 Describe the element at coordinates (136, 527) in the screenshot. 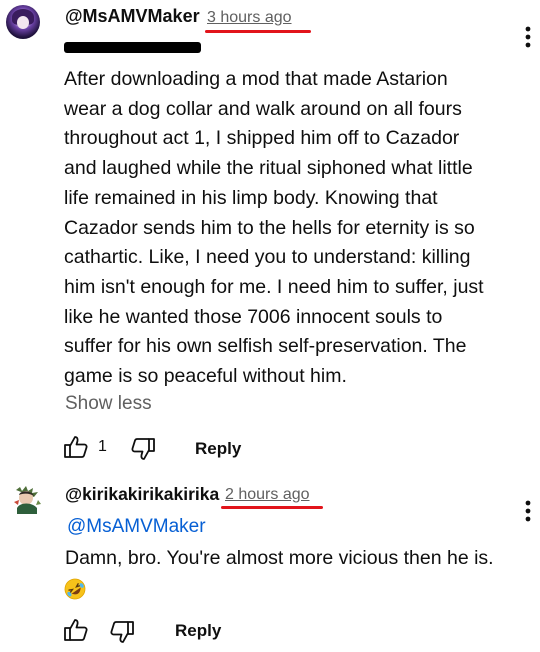

I see `mention-link: @MsAMVMaker` at that location.